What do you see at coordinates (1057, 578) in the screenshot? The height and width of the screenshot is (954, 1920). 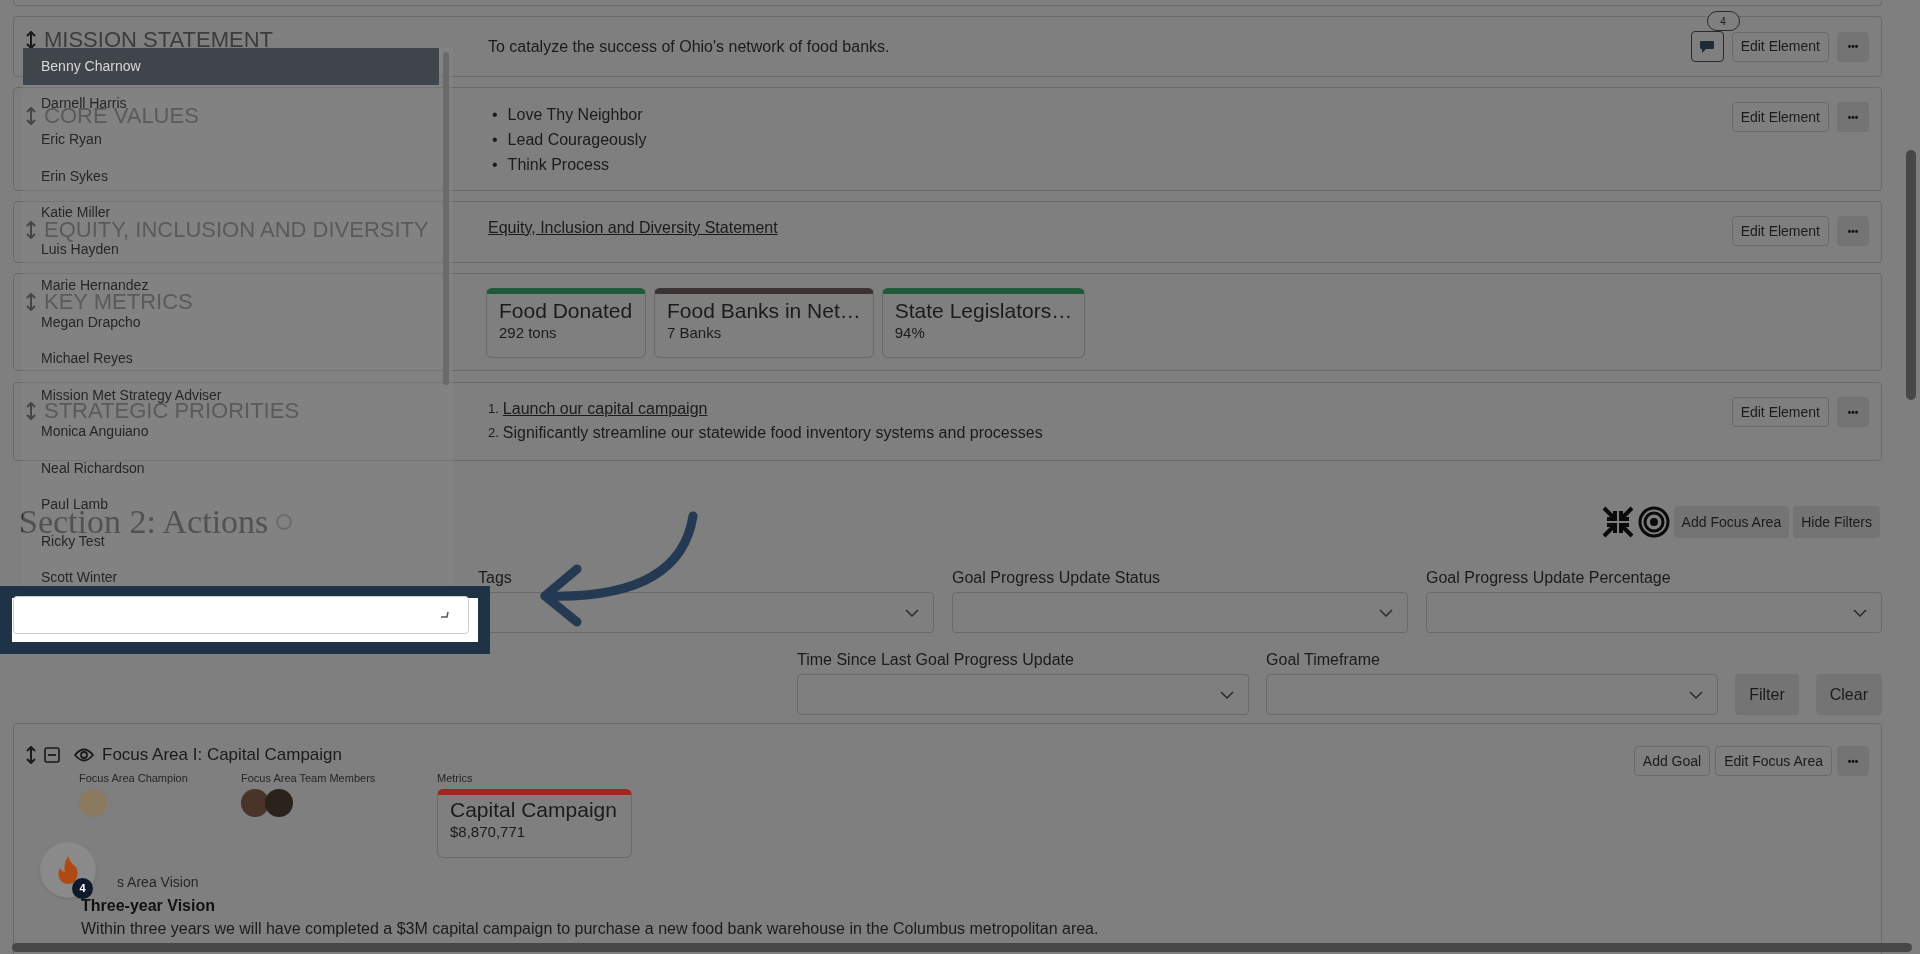 I see `filter-label: Goal Progress Update Status` at bounding box center [1057, 578].